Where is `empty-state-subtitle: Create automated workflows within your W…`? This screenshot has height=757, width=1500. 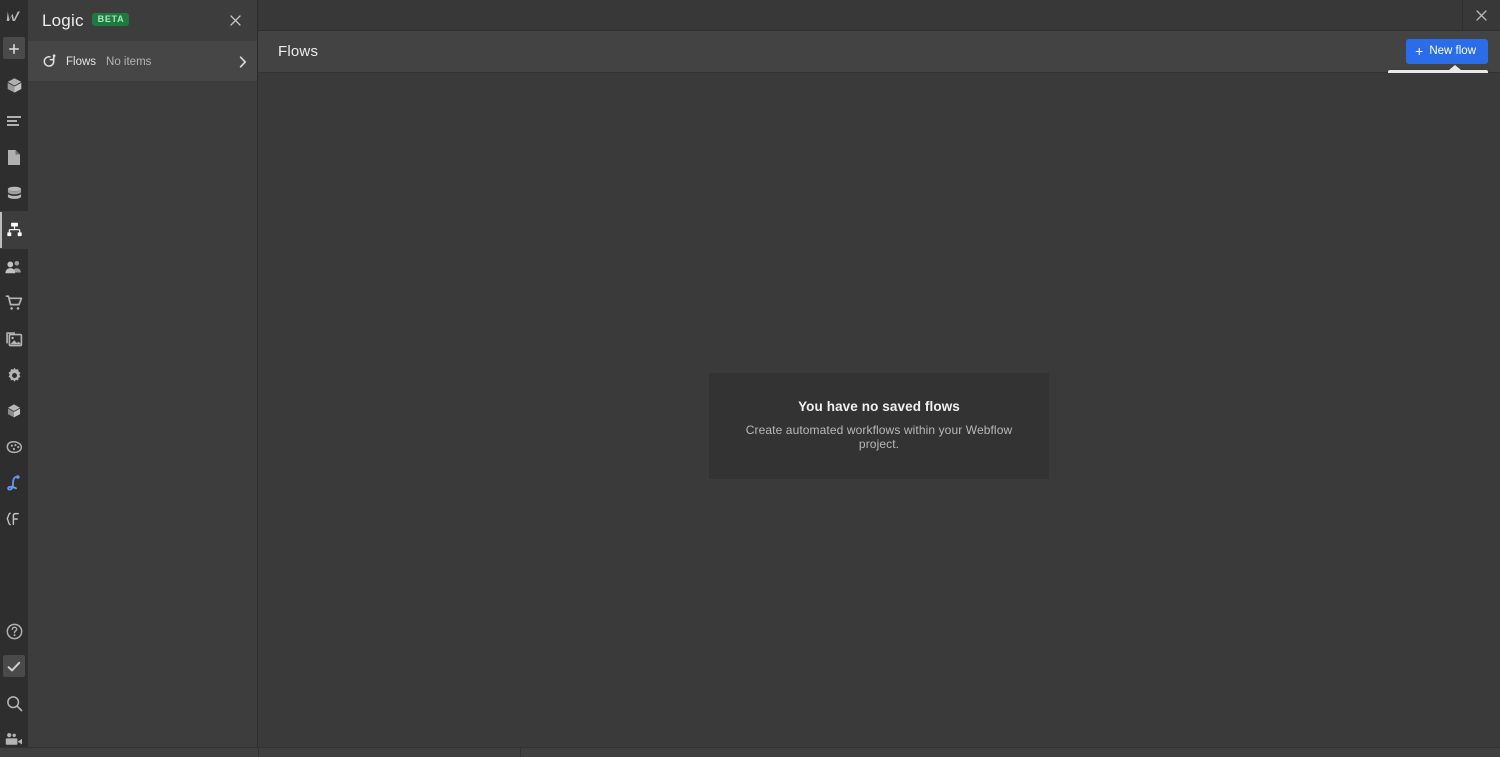
empty-state-subtitle: Create automated workflows within your W… is located at coordinates (879, 437).